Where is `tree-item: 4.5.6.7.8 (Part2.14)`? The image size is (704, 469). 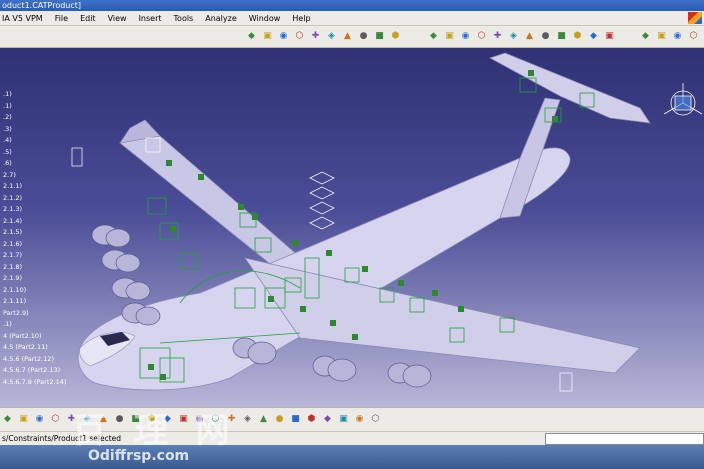
tree-item: 4.5.6.7.8 (Part2.14) is located at coordinates (33, 382).